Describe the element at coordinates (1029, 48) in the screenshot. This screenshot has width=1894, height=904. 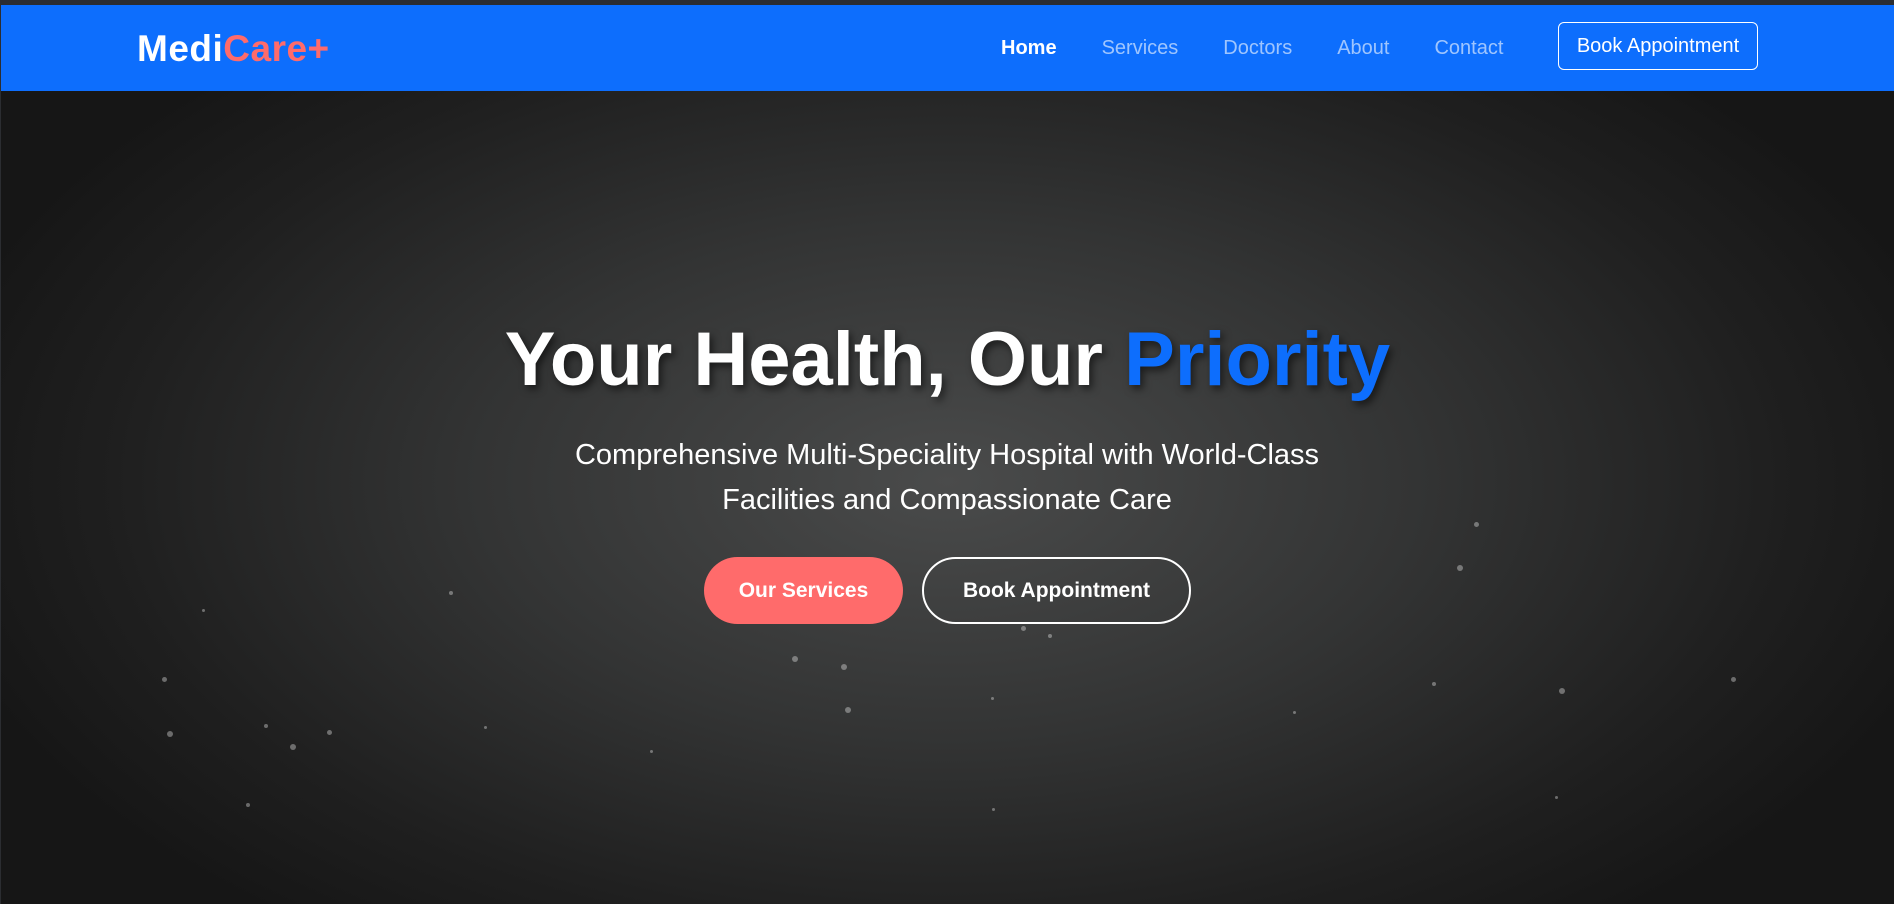
I see `nav-link-home: Home` at that location.